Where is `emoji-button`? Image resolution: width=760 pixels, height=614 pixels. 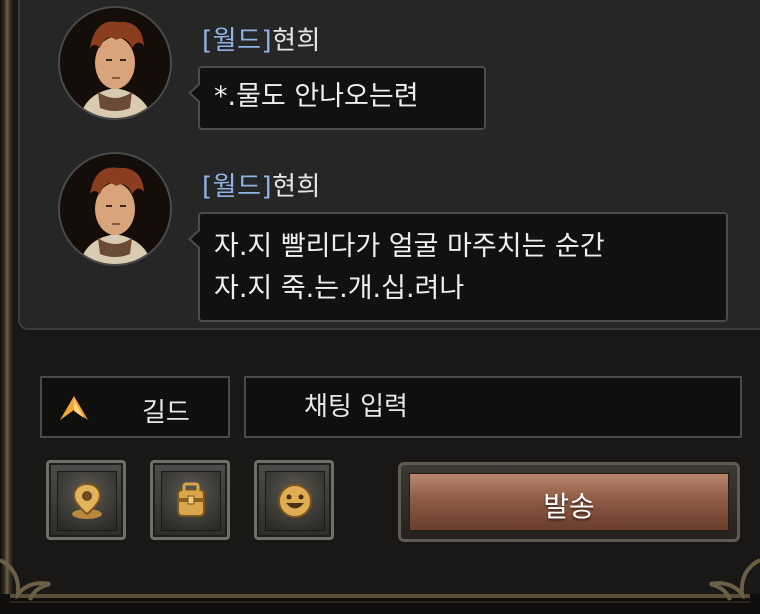
emoji-button is located at coordinates (294, 500).